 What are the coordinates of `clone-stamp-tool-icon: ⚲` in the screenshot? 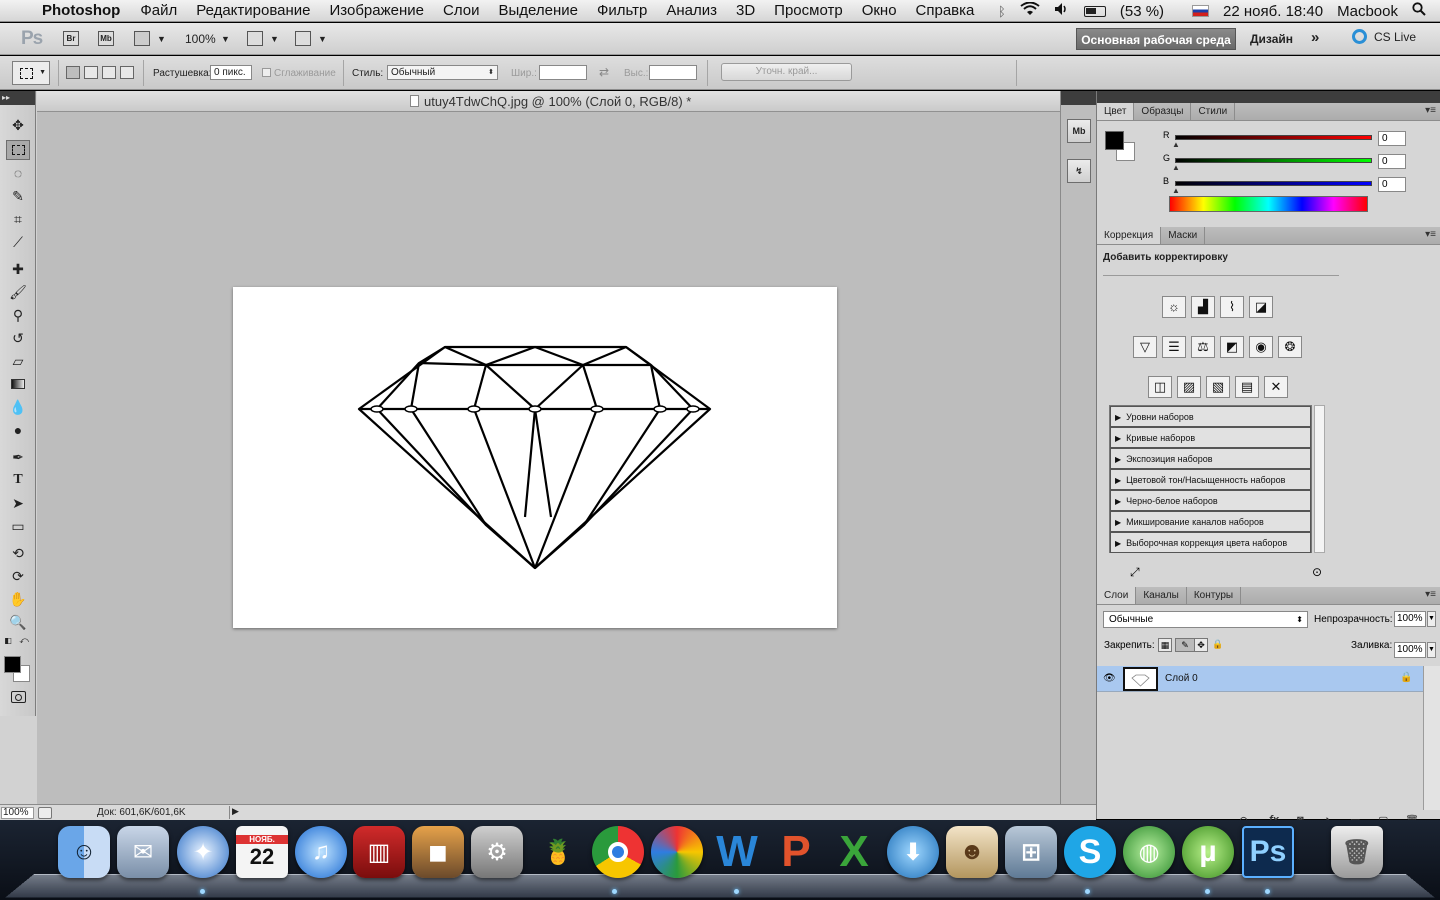 It's located at (18, 315).